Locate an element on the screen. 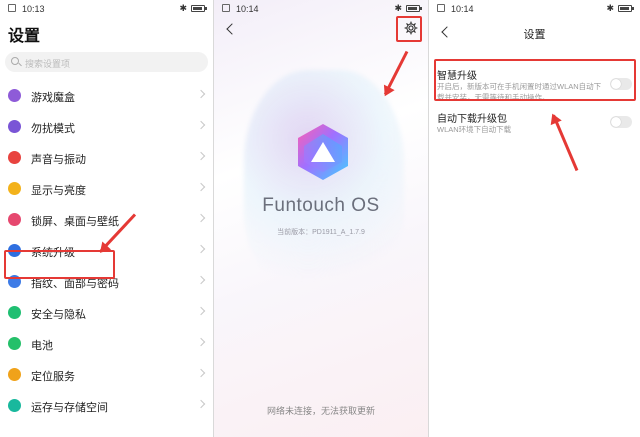  settings-item-label: 显示与亮度 is located at coordinates (58, 191).